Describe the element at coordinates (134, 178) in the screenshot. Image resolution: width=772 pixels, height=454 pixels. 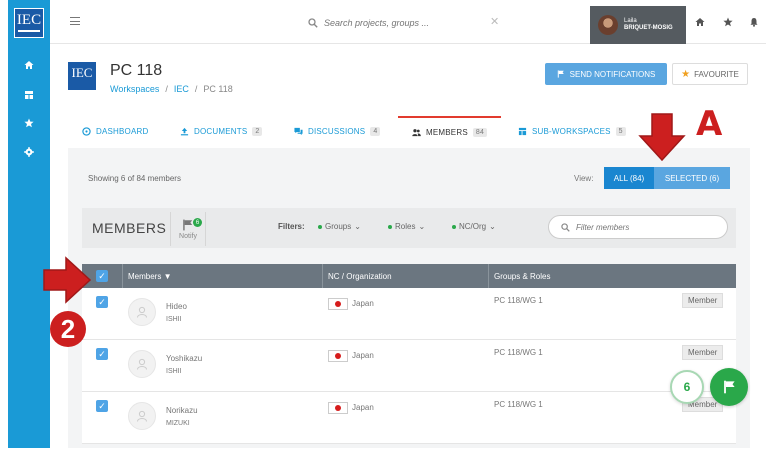
I see `results-count: Showing 6 of 84 members` at that location.